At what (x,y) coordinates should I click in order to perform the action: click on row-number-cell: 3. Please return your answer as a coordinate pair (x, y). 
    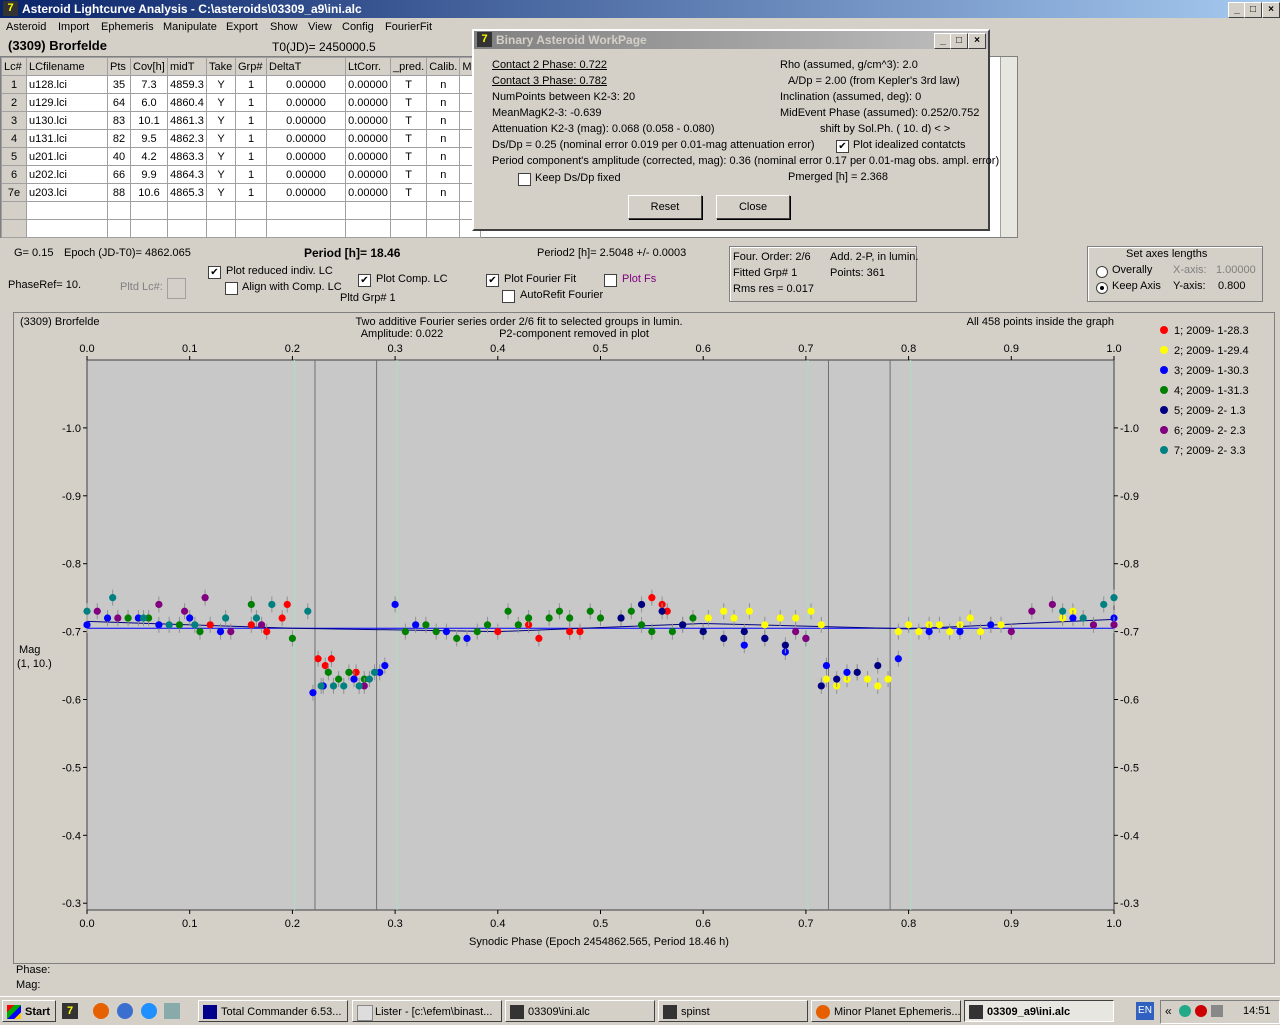
    Looking at the image, I should click on (14, 120).